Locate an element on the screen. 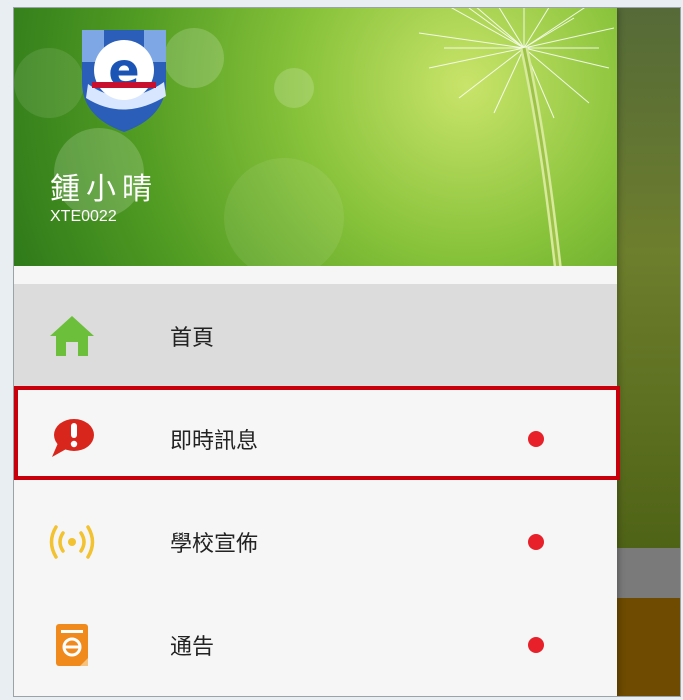  broadcast-icon is located at coordinates (72, 542).